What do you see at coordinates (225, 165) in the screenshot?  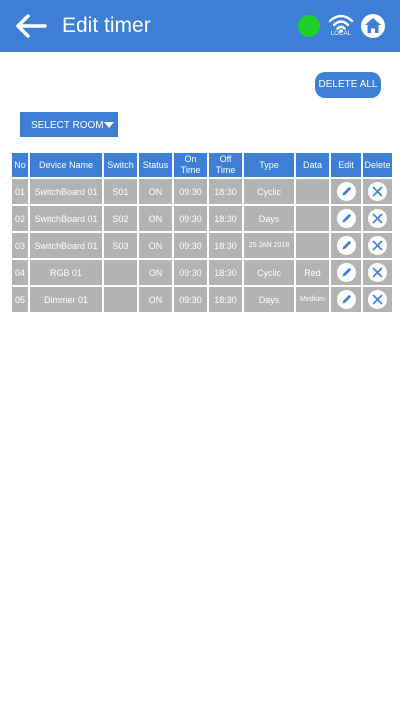 I see `col-header-off-time: Off Time` at bounding box center [225, 165].